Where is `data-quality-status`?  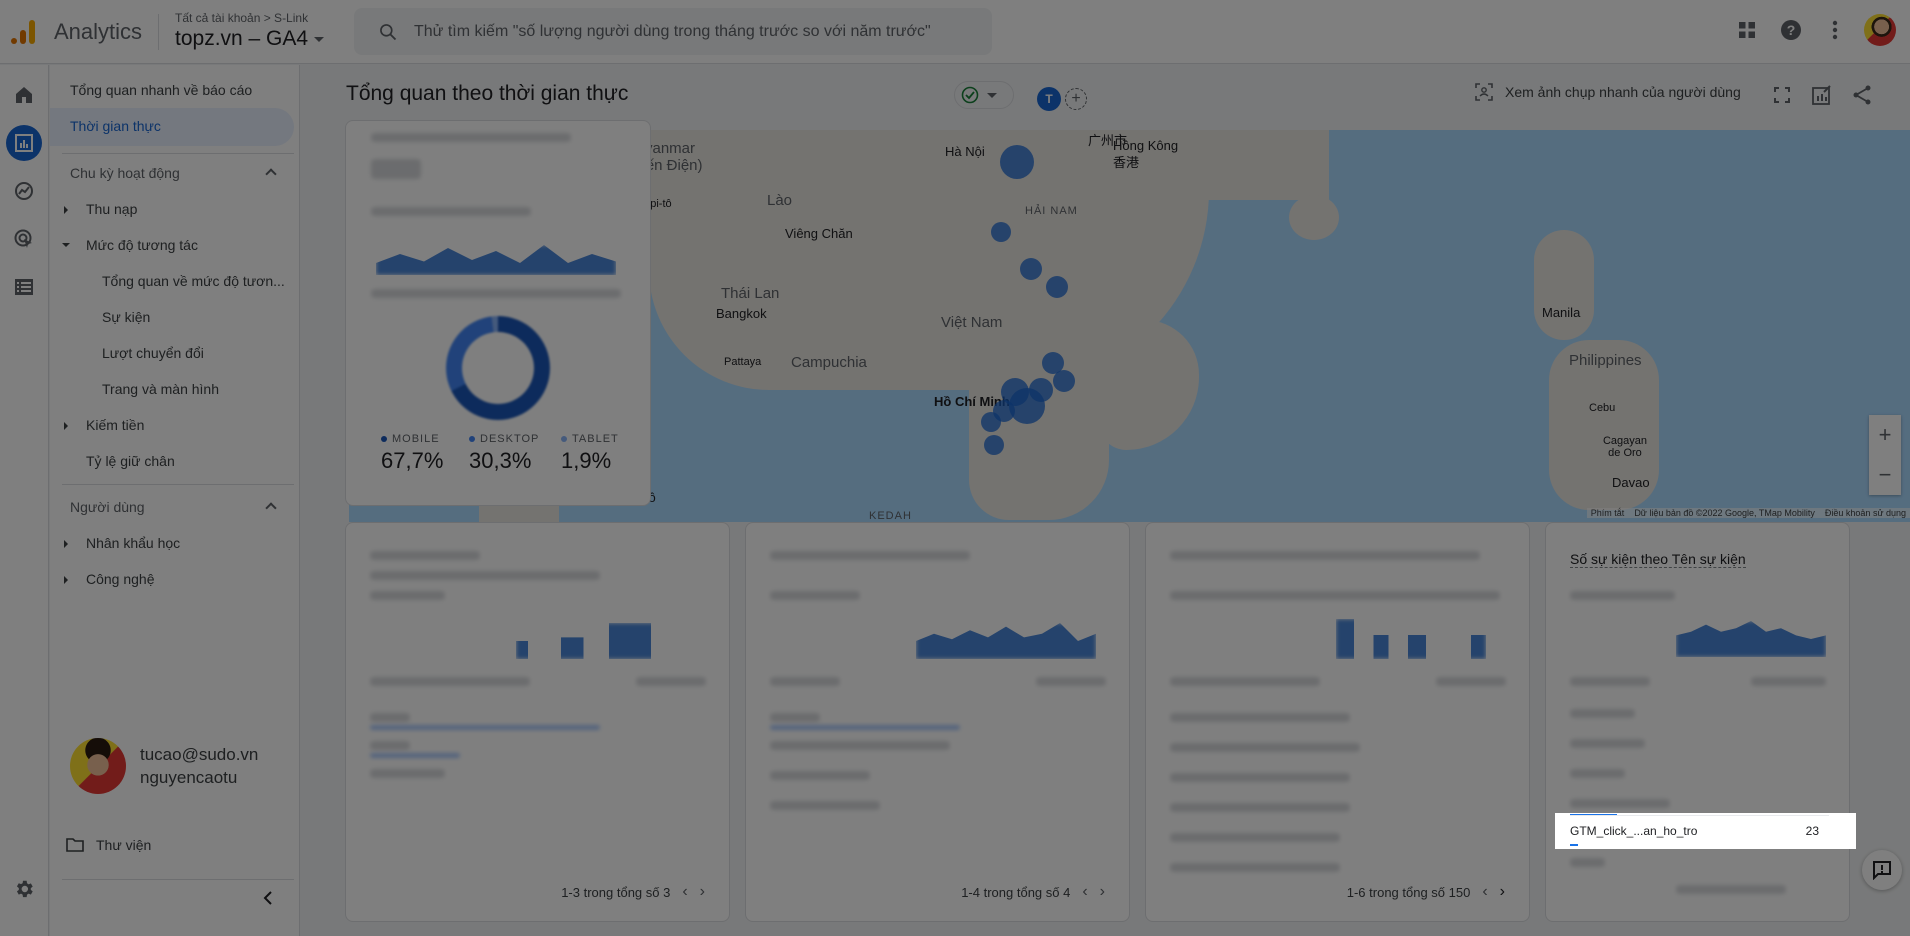 data-quality-status is located at coordinates (984, 95).